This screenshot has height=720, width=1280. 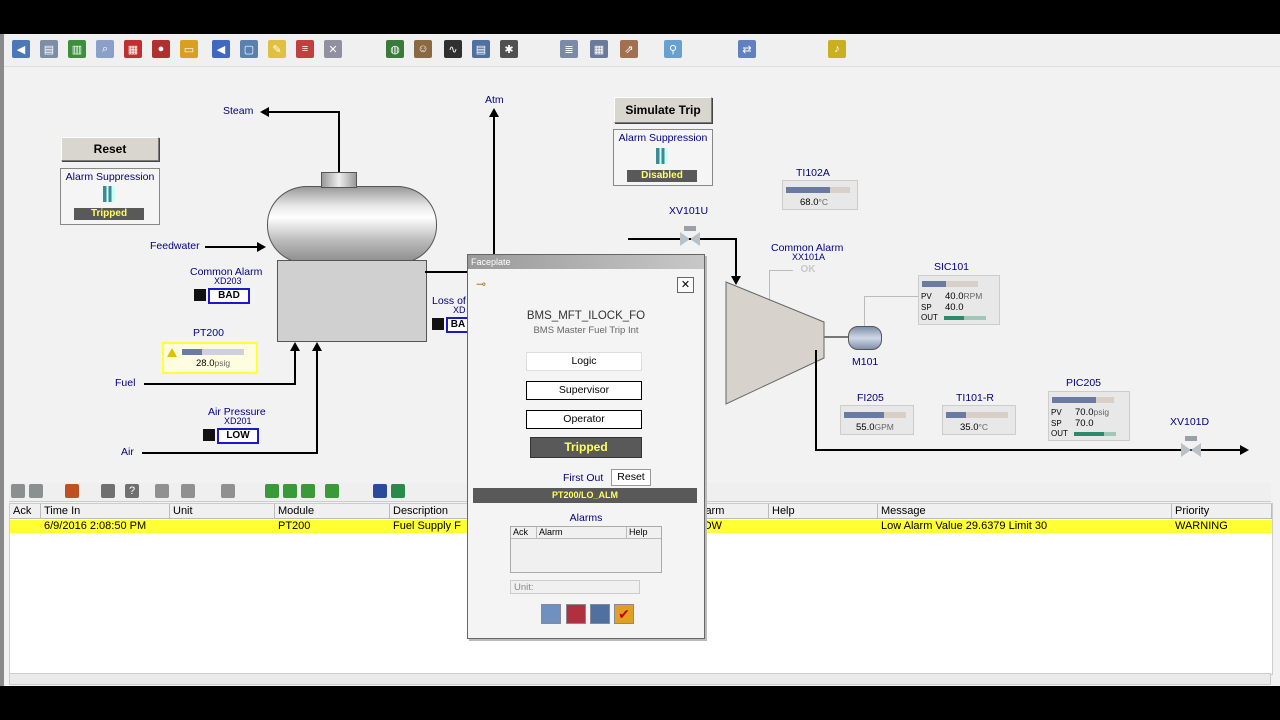 I want to click on enable-icon, so click(x=272, y=491).